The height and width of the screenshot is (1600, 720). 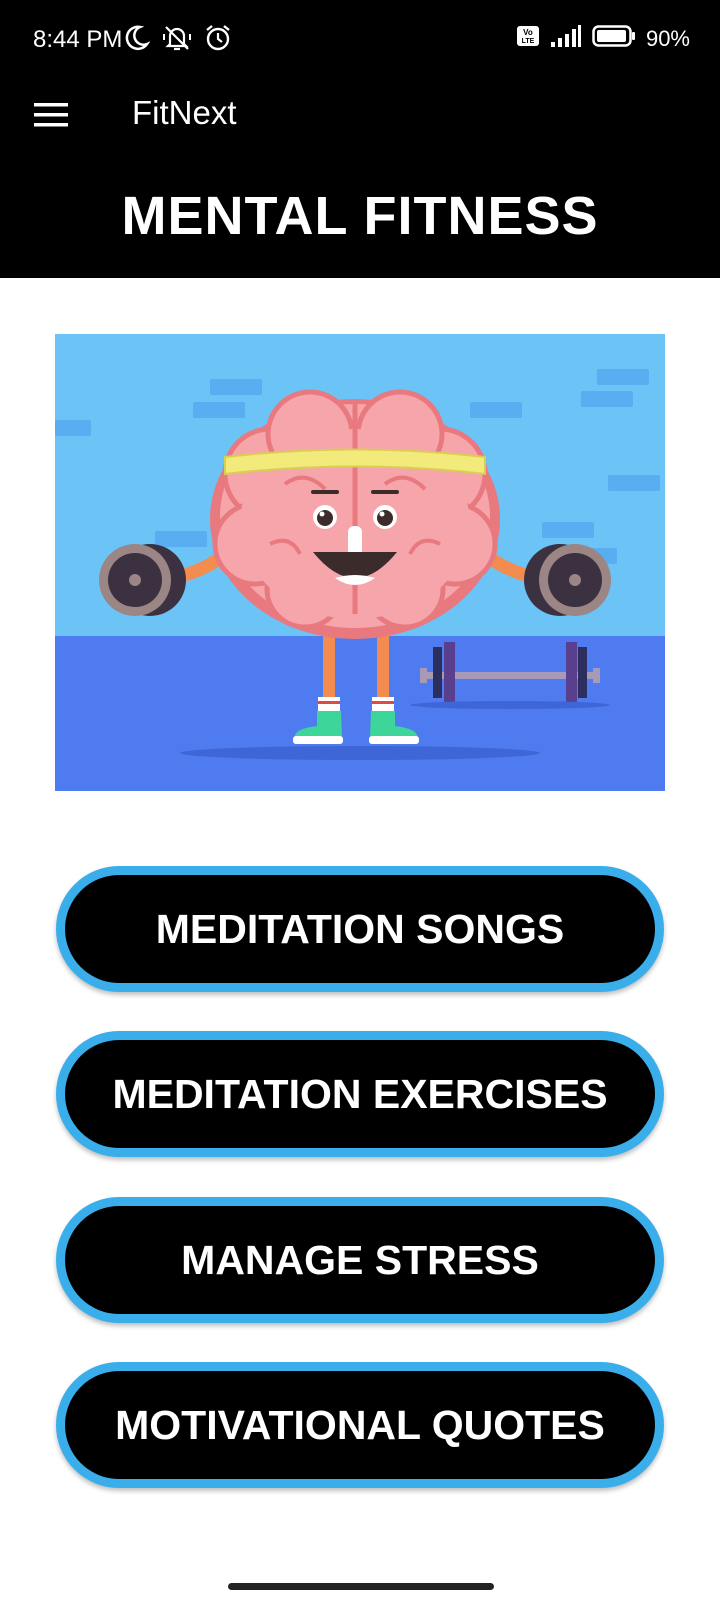 I want to click on hamburger-menu-icon, so click(x=51, y=117).